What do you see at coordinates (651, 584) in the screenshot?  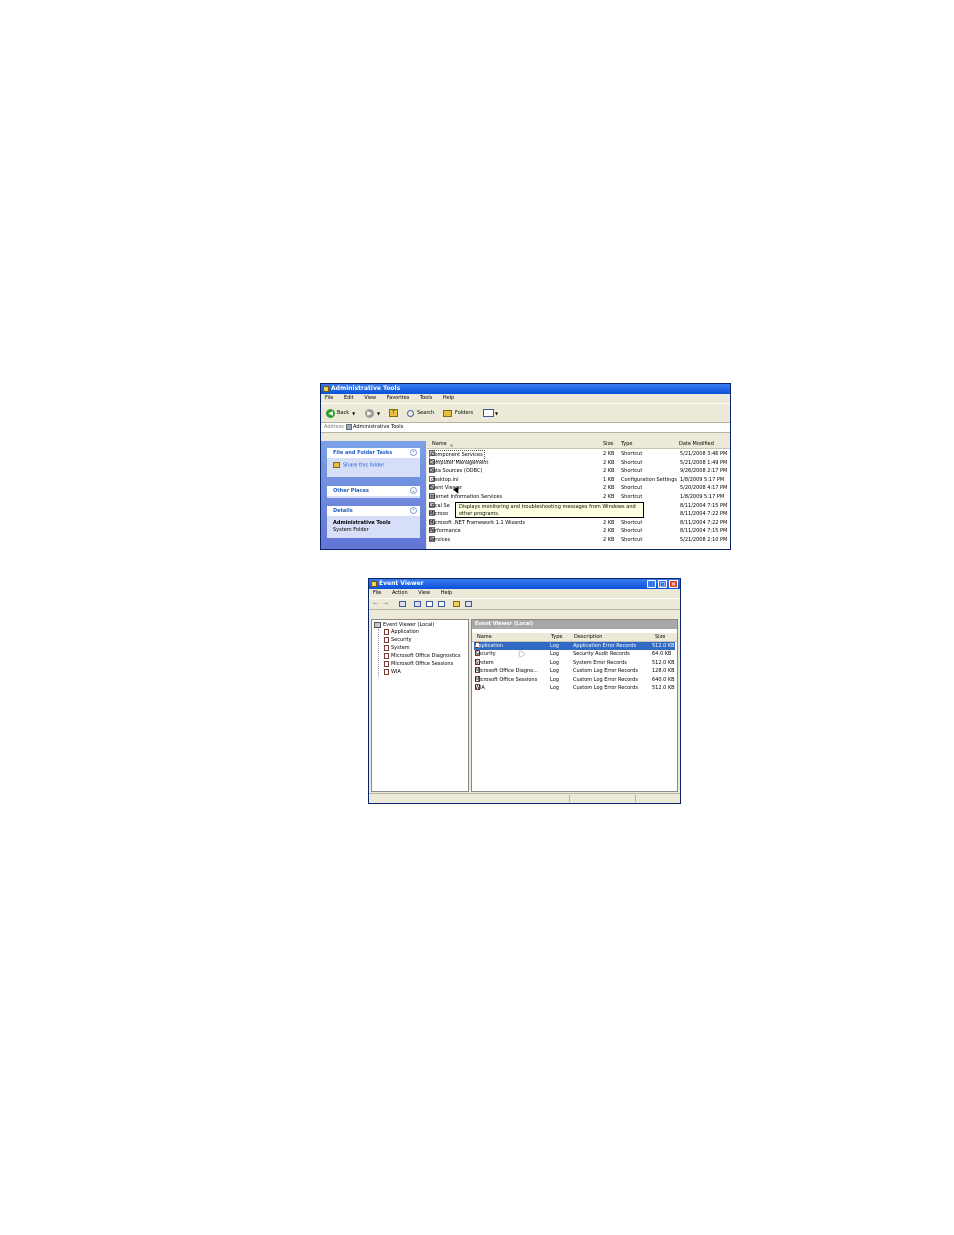 I see `minimize-button: _` at bounding box center [651, 584].